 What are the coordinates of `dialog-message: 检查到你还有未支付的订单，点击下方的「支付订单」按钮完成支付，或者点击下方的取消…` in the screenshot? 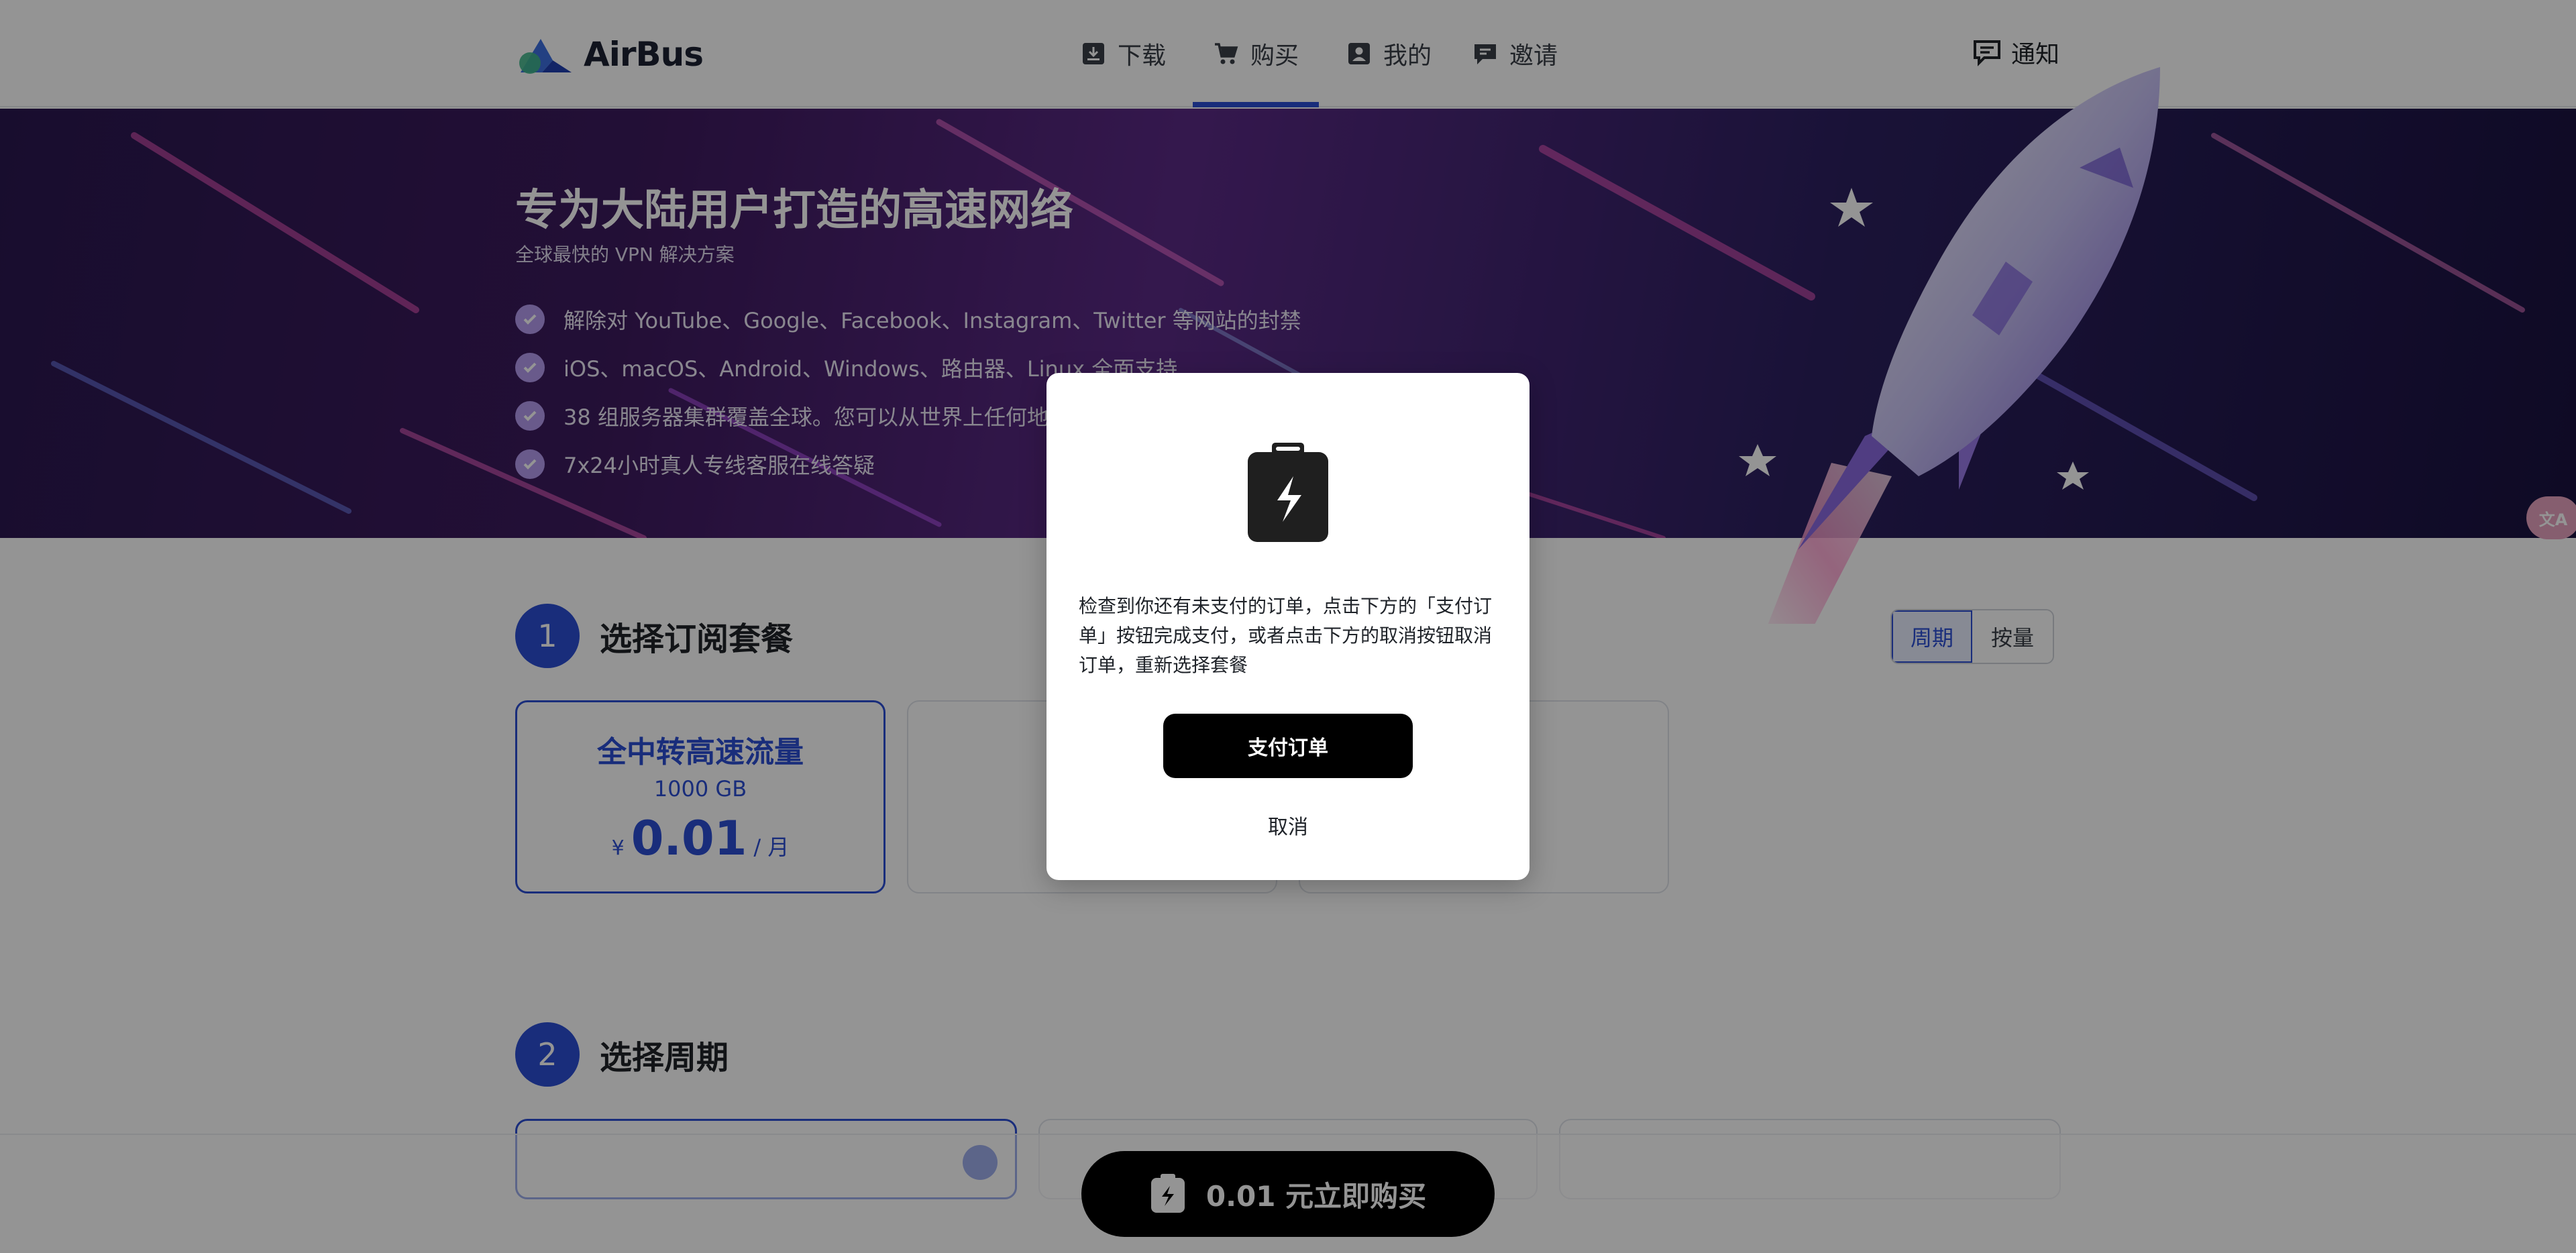 It's located at (1286, 635).